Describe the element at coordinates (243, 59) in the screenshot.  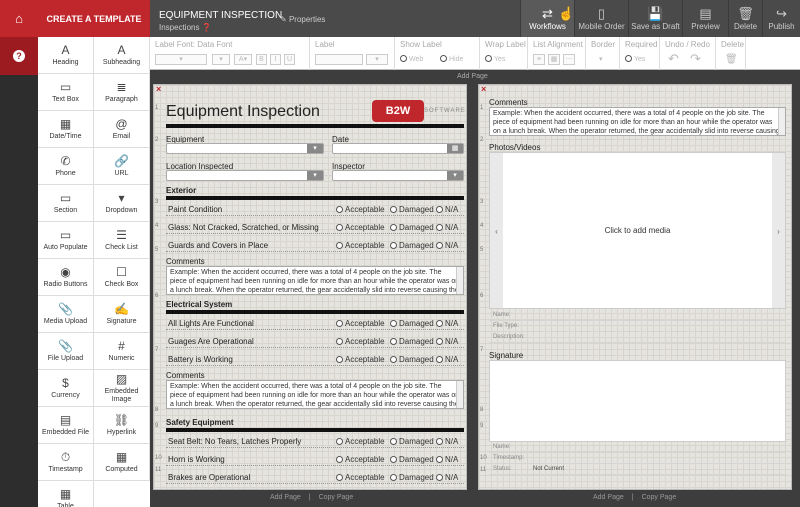
I see `color-picker: A▾` at that location.